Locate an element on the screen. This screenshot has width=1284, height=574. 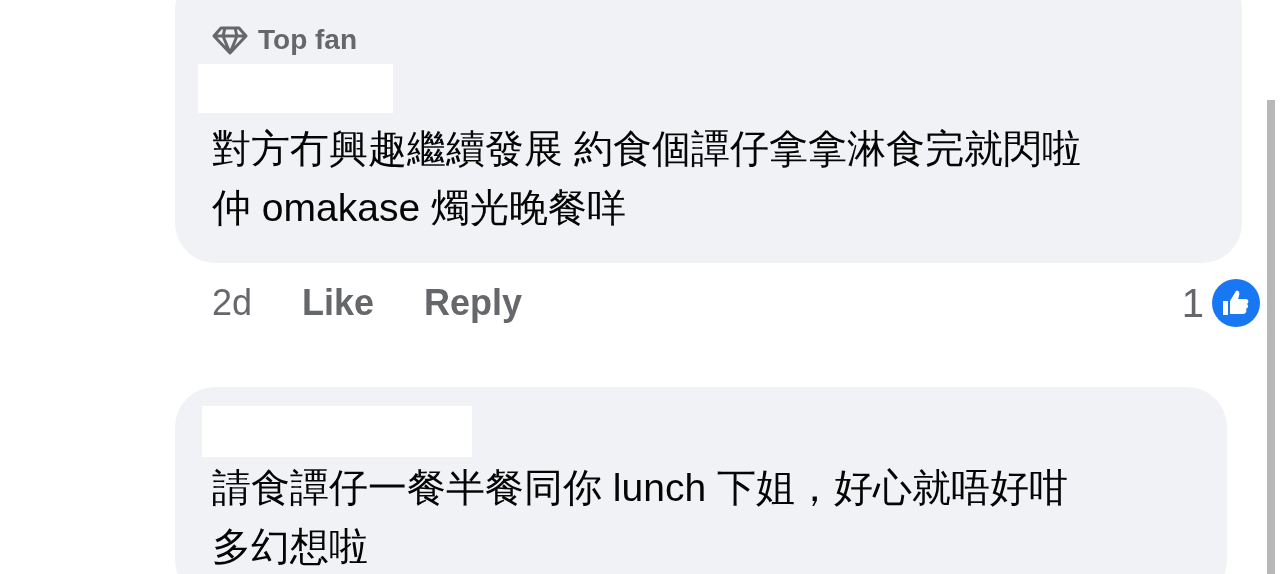
like-link: Like is located at coordinates (338, 303).